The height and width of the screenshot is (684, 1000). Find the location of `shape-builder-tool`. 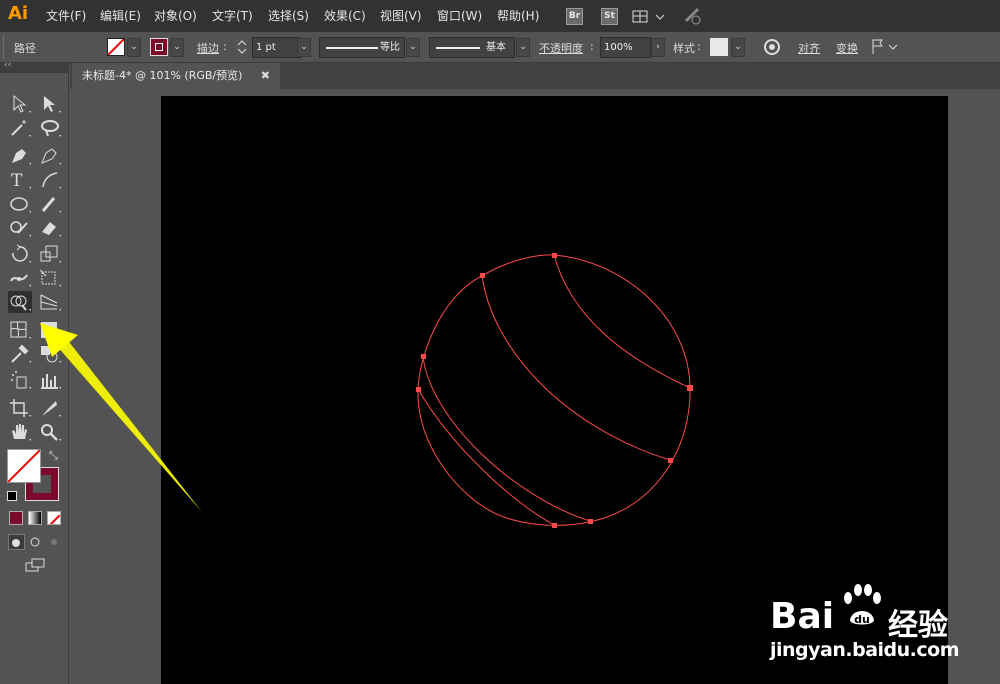

shape-builder-tool is located at coordinates (20, 302).